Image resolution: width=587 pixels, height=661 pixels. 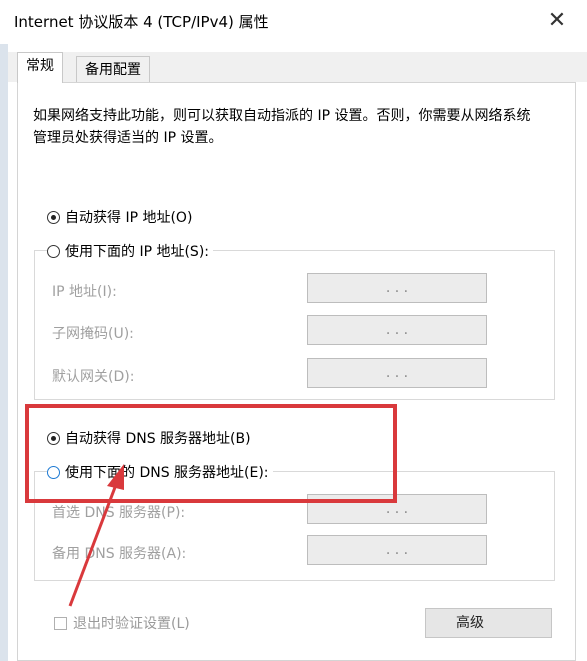 What do you see at coordinates (141, 22) in the screenshot?
I see `window-title: Internet 协议版本 4 (TCP/IPv4) 属性` at bounding box center [141, 22].